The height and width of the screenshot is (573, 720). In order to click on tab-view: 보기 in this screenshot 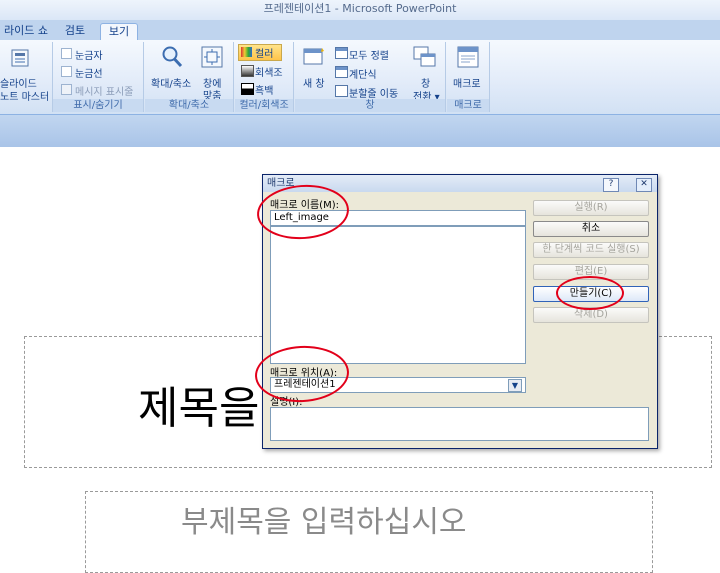, I will do `click(119, 32)`.